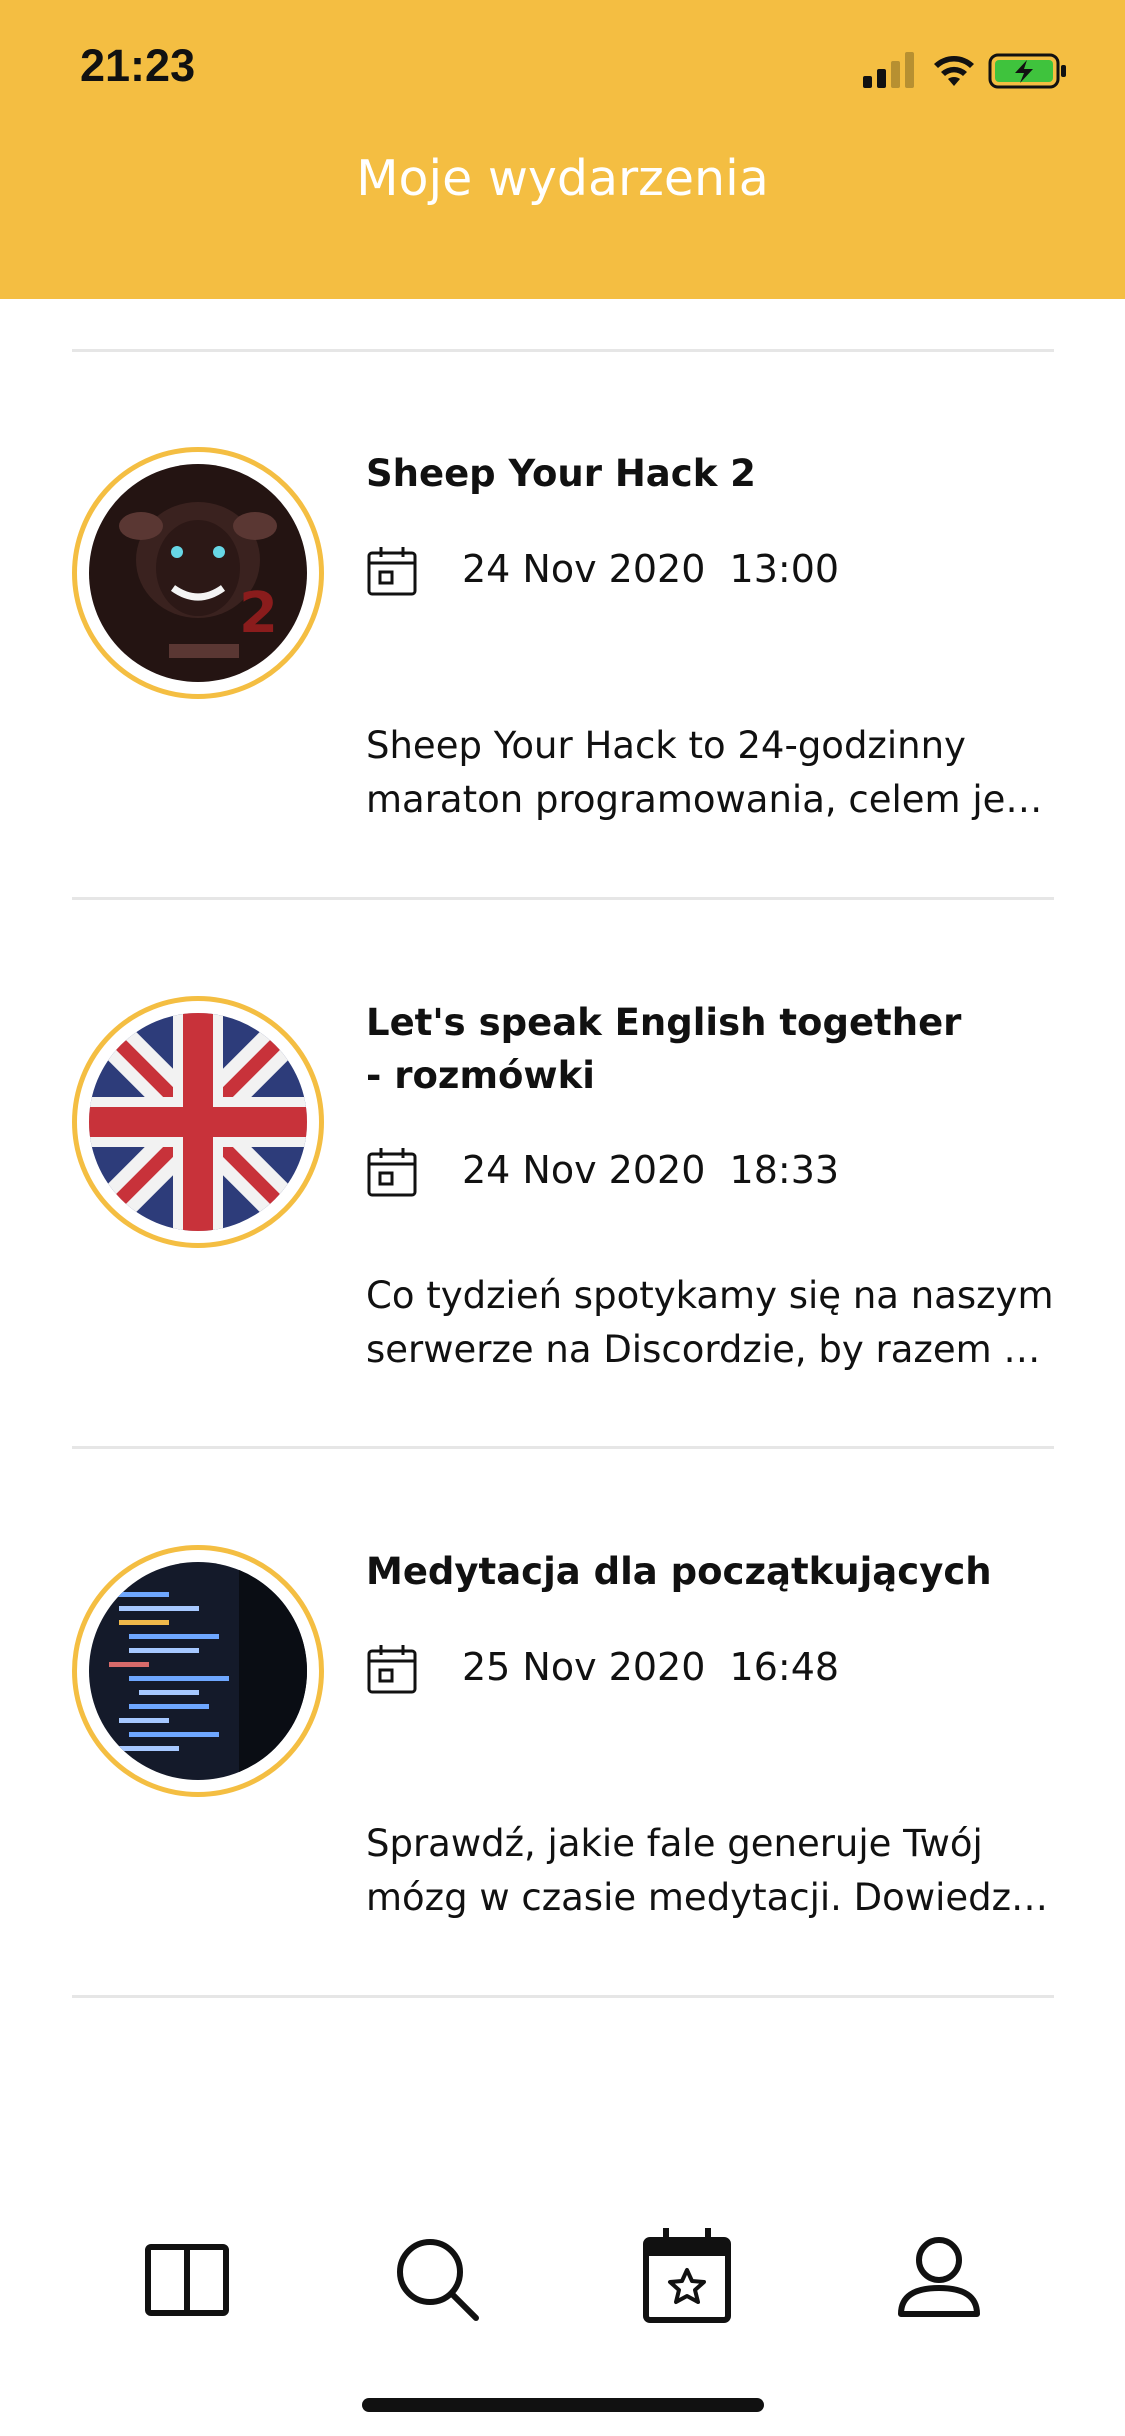 The width and height of the screenshot is (1125, 2436). I want to click on cellular-signal-icon, so click(888, 70).